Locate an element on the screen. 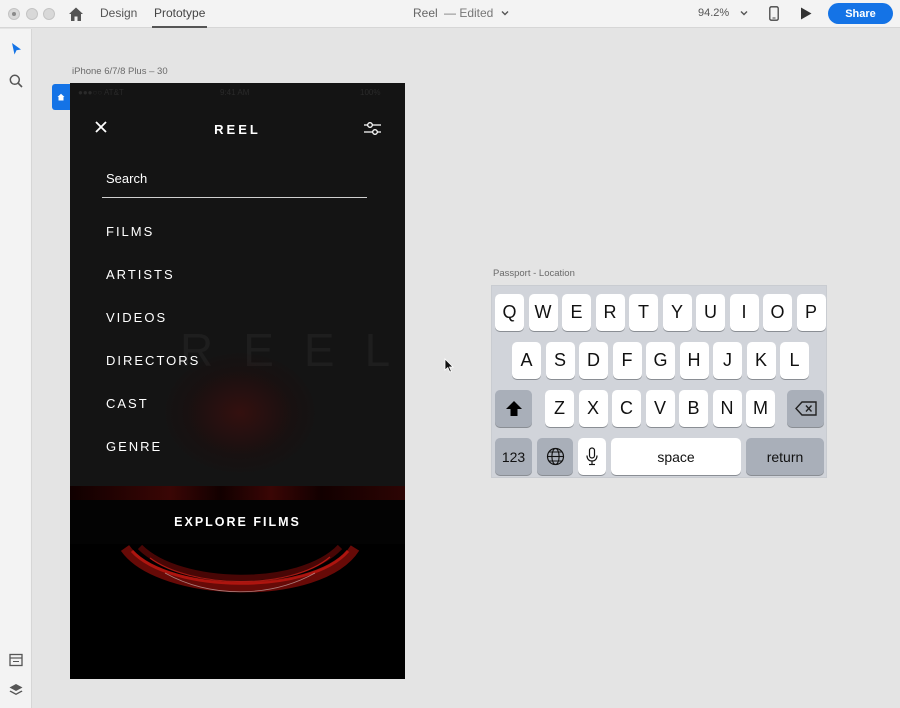 This screenshot has width=900, height=708. microphone-icon is located at coordinates (592, 456).